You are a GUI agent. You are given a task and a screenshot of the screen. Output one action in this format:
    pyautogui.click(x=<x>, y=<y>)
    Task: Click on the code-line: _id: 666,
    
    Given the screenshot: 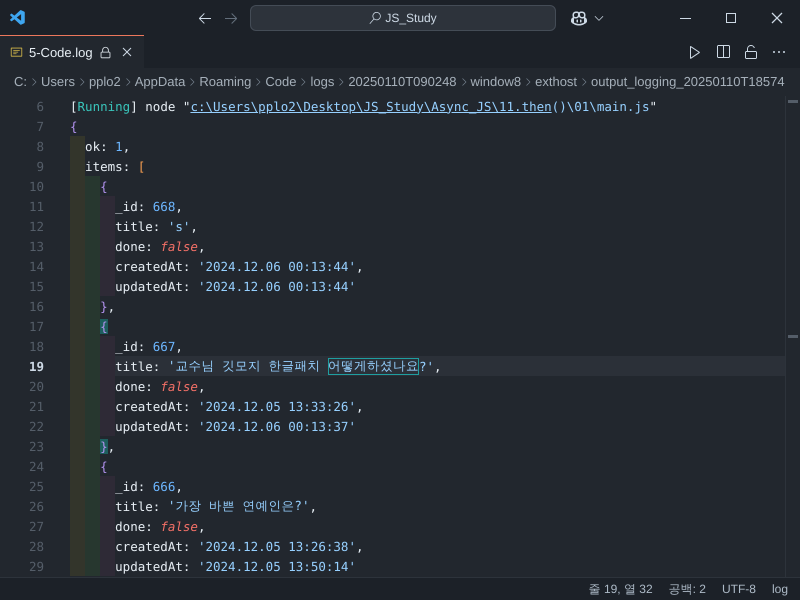 What is the action you would take?
    pyautogui.click(x=126, y=486)
    